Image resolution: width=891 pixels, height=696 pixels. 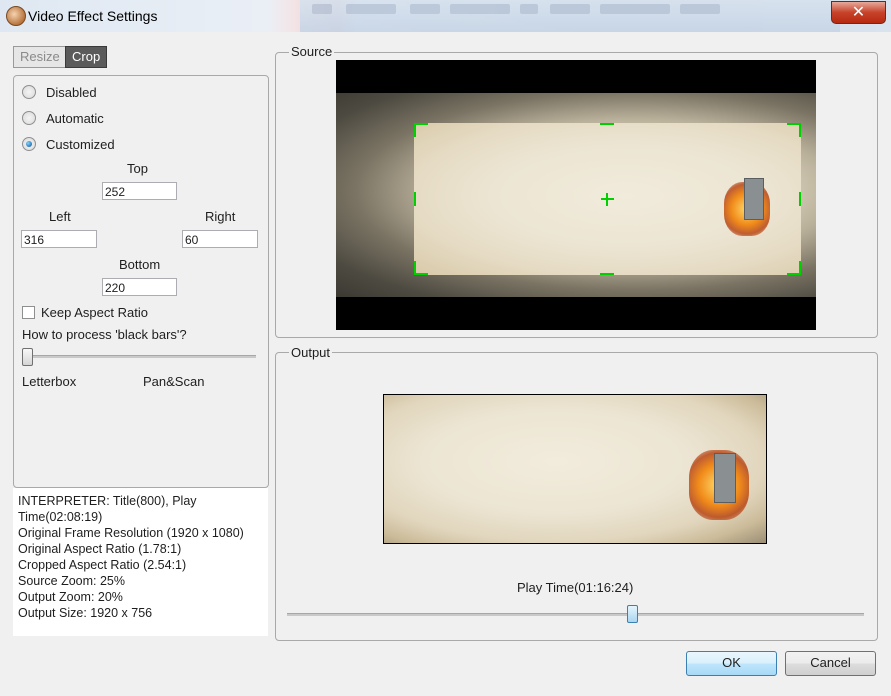 I want to click on letterbox-label: Letterbox, so click(x=49, y=381).